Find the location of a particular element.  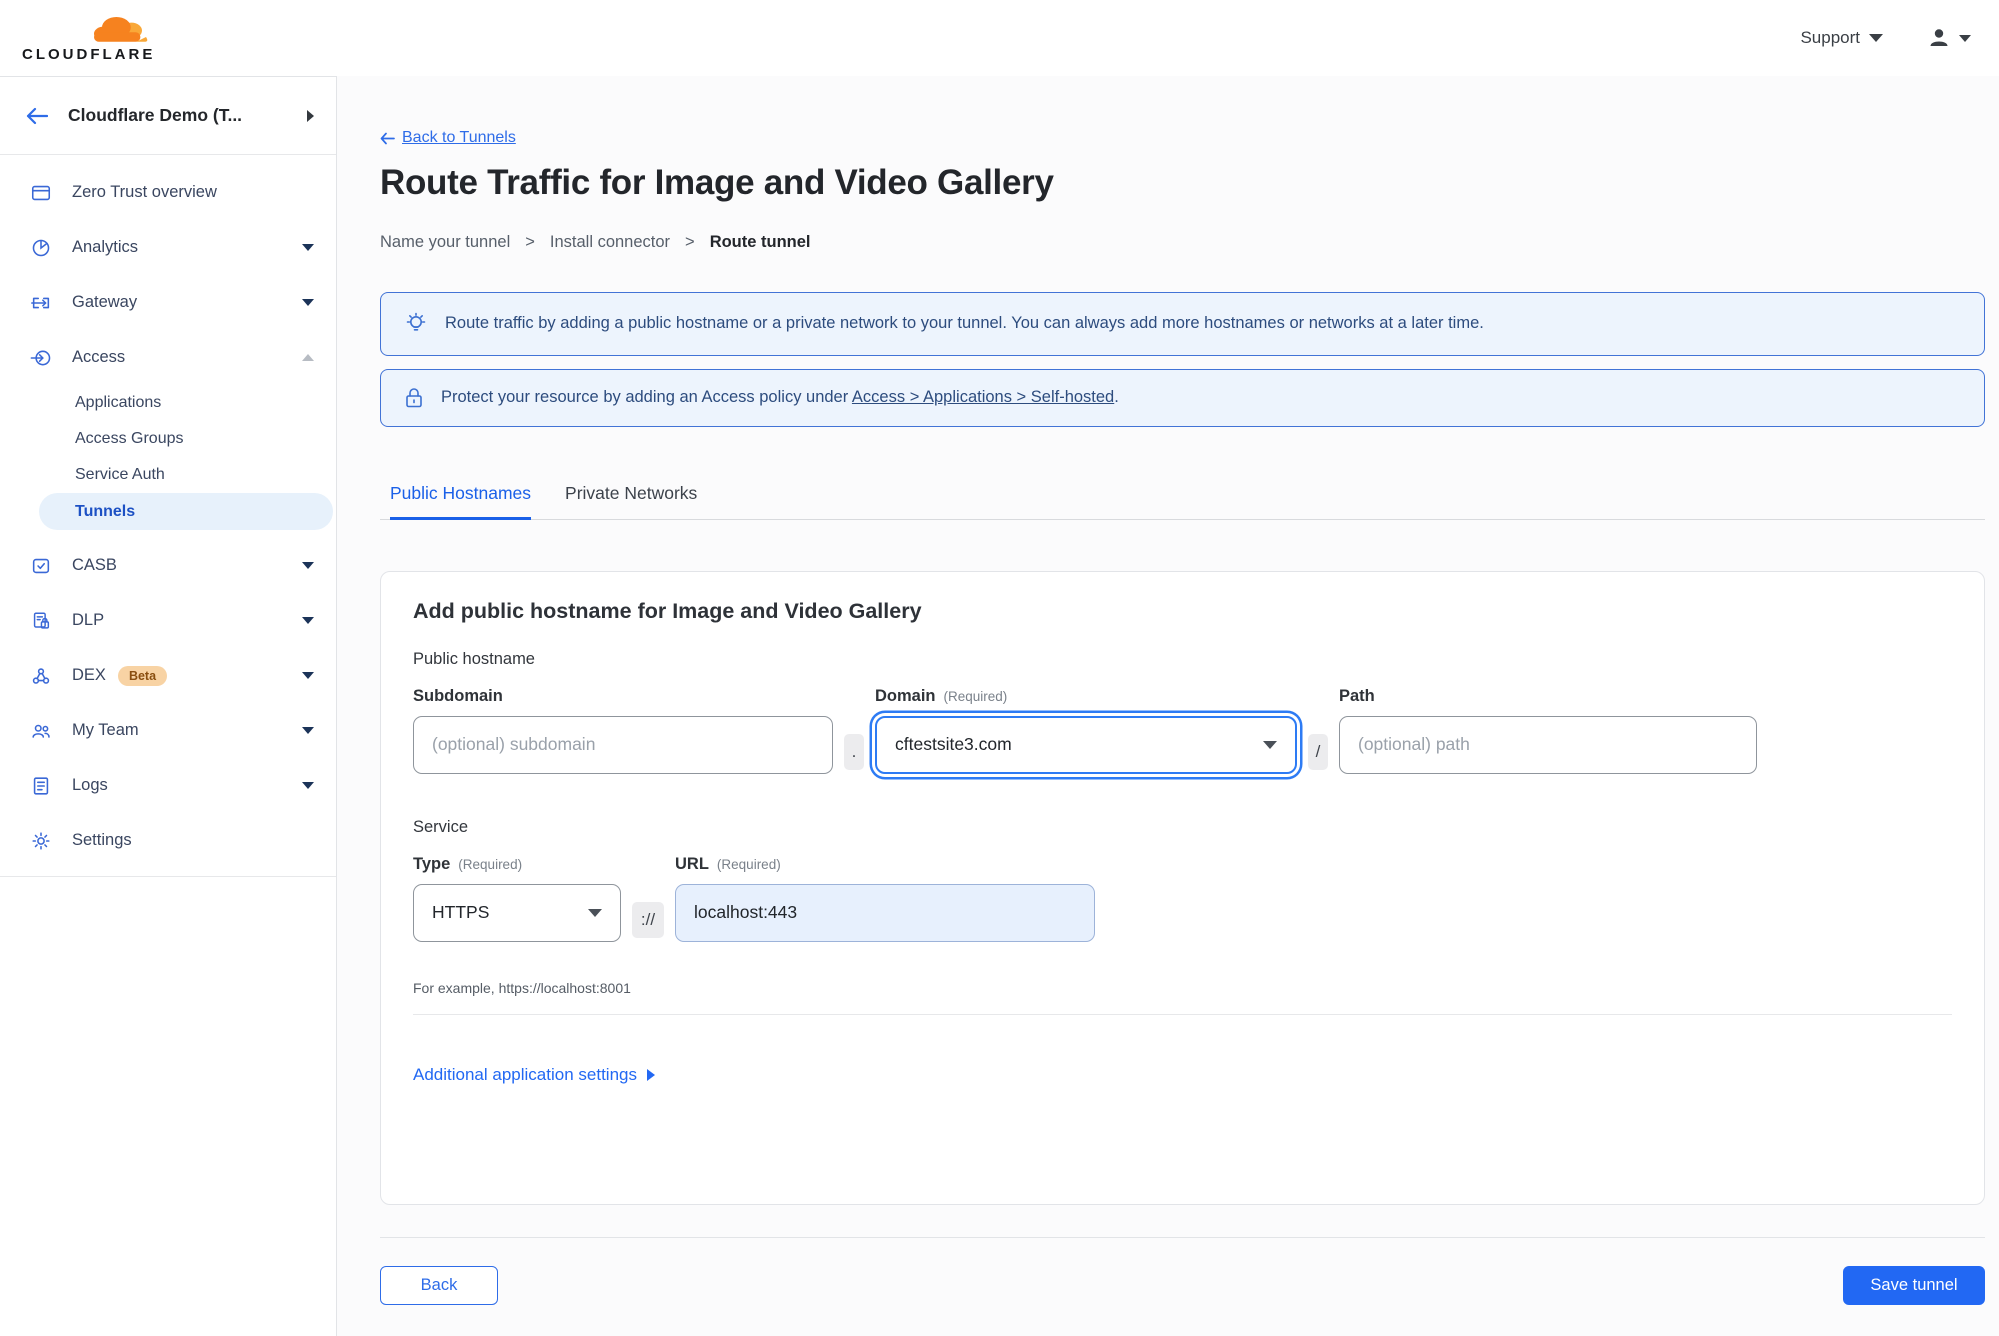

subdomain-input is located at coordinates (623, 744).